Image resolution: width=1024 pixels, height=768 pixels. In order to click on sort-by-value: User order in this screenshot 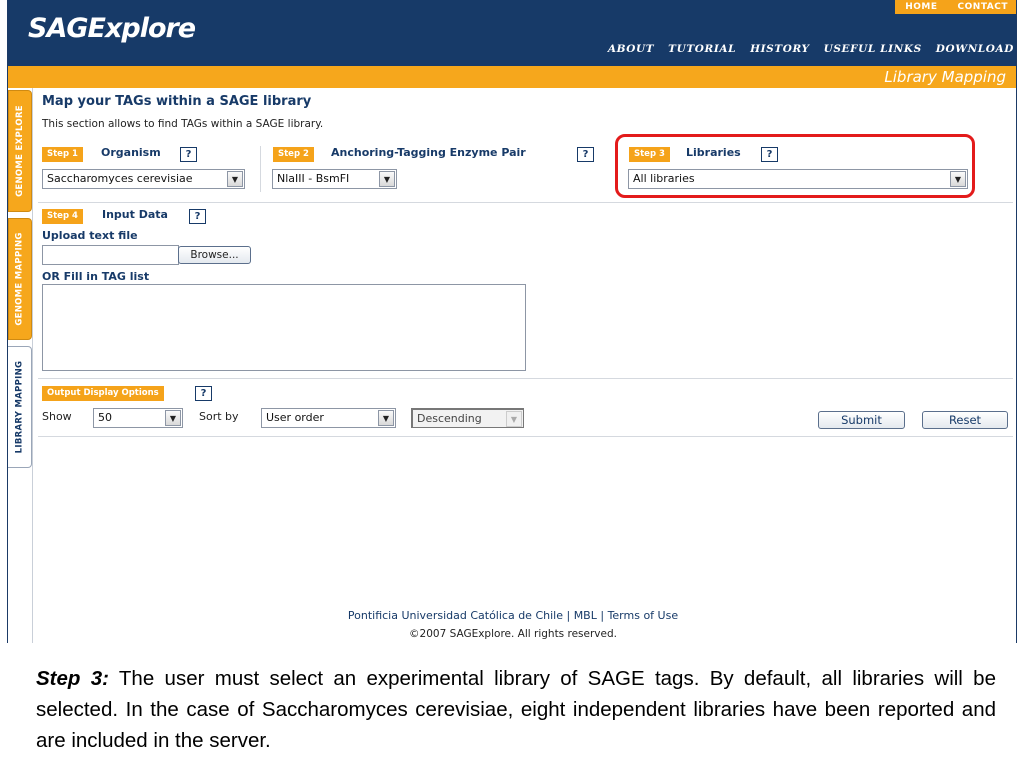, I will do `click(295, 417)`.